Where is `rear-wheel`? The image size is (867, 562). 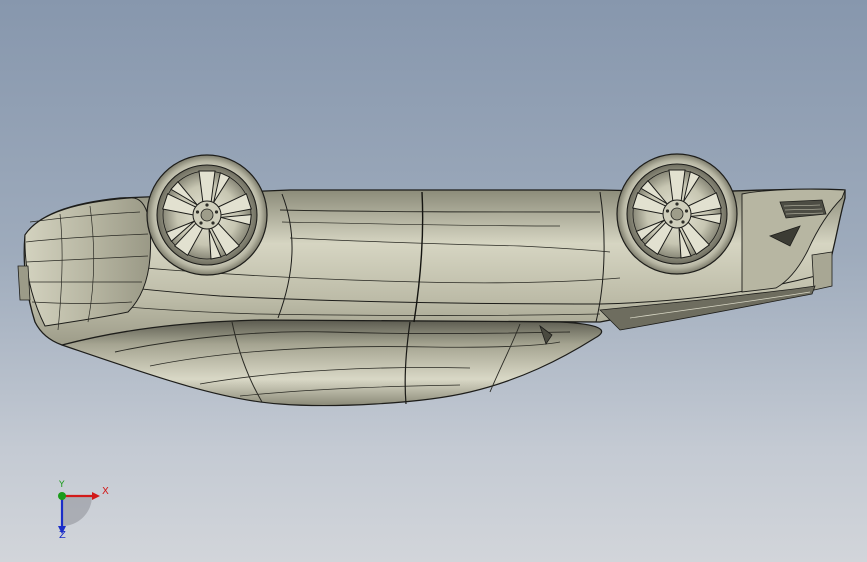
rear-wheel is located at coordinates (677, 214).